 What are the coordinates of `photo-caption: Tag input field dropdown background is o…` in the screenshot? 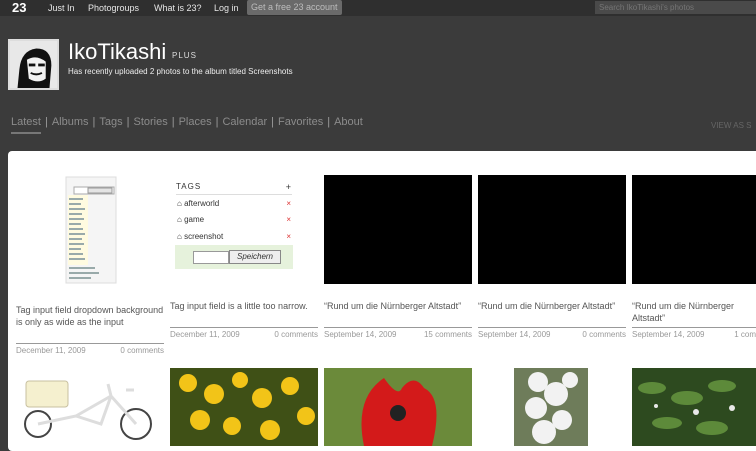 It's located at (90, 316).